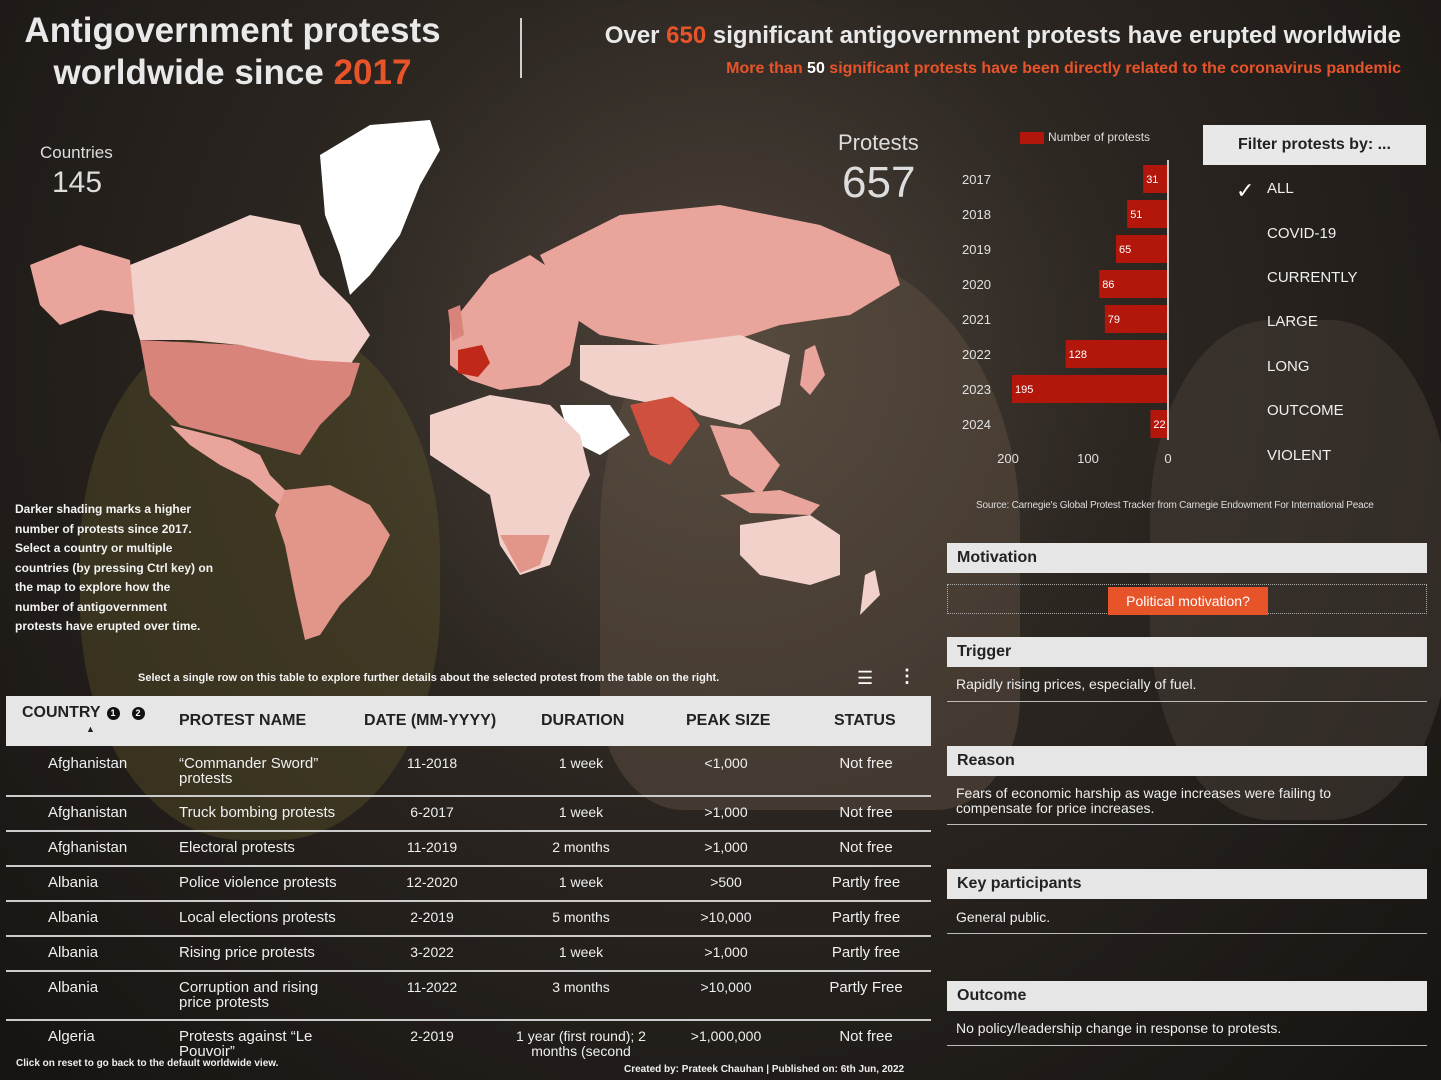 The height and width of the screenshot is (1080, 1441). I want to click on year-tick-label: 2020, so click(976, 284).